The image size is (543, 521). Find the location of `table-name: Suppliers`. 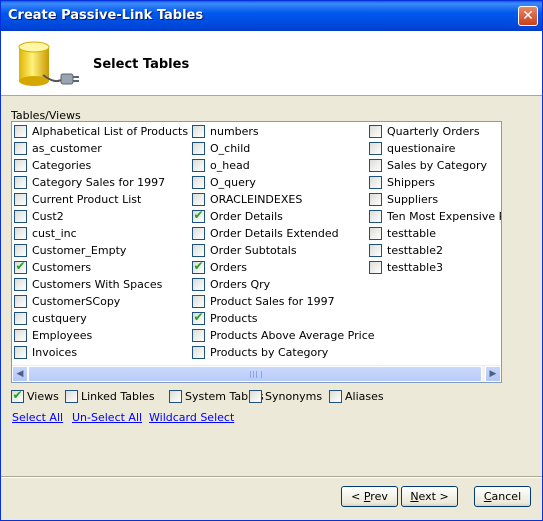

table-name: Suppliers is located at coordinates (413, 199).